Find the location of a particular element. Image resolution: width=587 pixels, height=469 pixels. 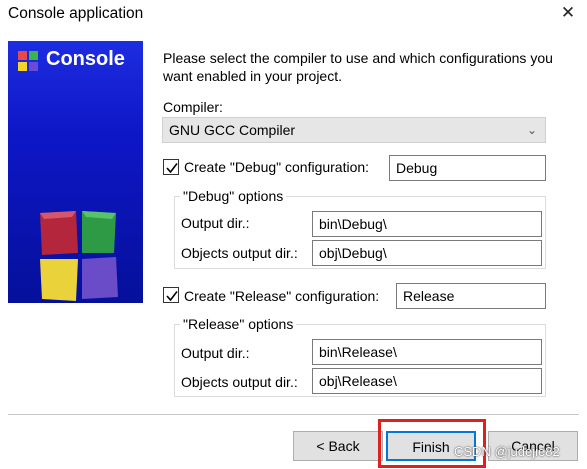

close-icon: ✕ is located at coordinates (568, 13).